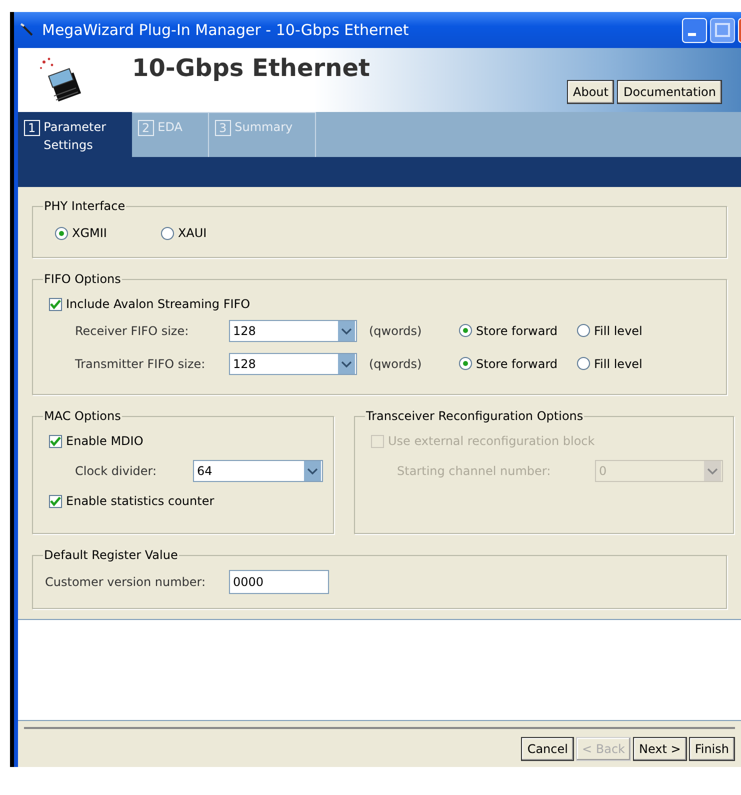  What do you see at coordinates (279, 582) in the screenshot?
I see `text-field: 0000` at bounding box center [279, 582].